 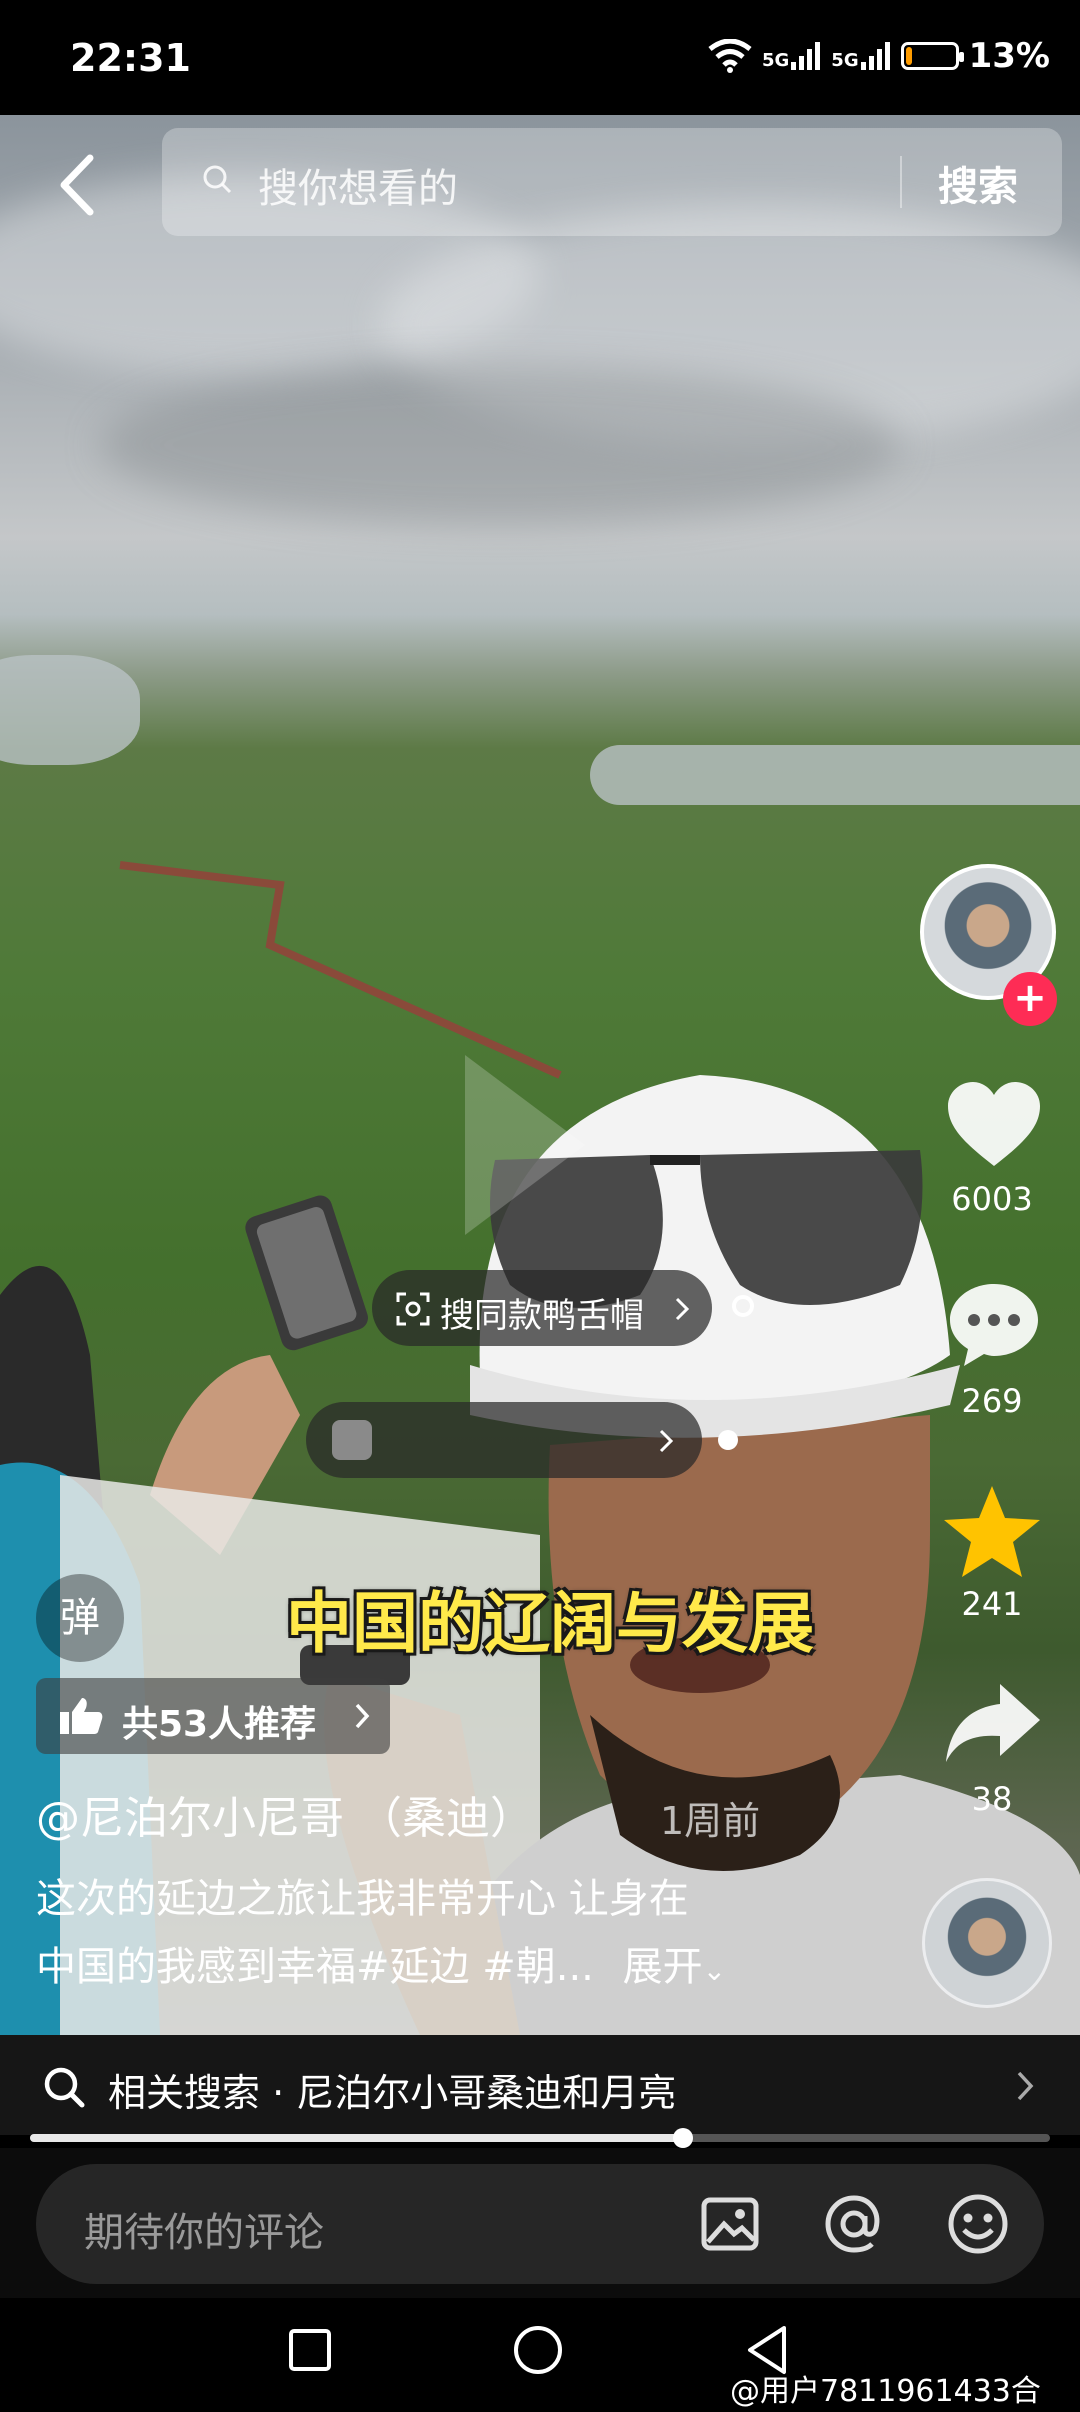 What do you see at coordinates (352, 1440) in the screenshot?
I see `item-thumbnail` at bounding box center [352, 1440].